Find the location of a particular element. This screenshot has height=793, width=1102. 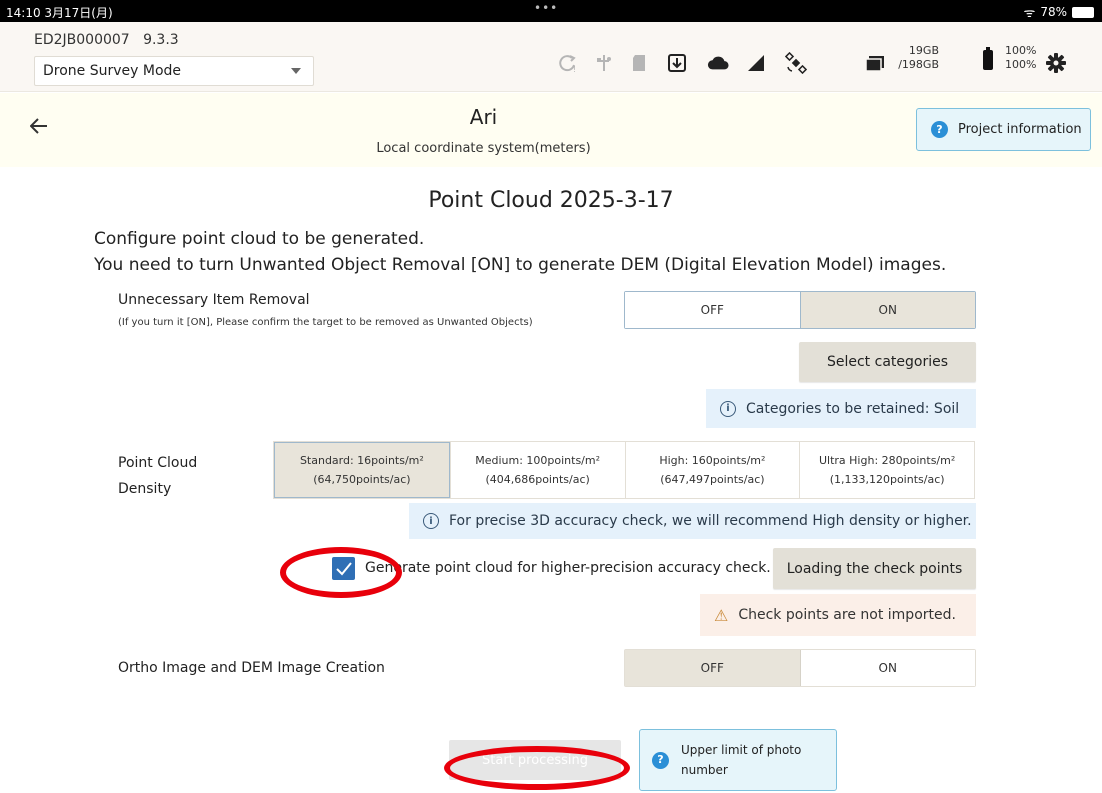

photo-limit-text: Upper limit of photo number is located at coordinates (741, 760).